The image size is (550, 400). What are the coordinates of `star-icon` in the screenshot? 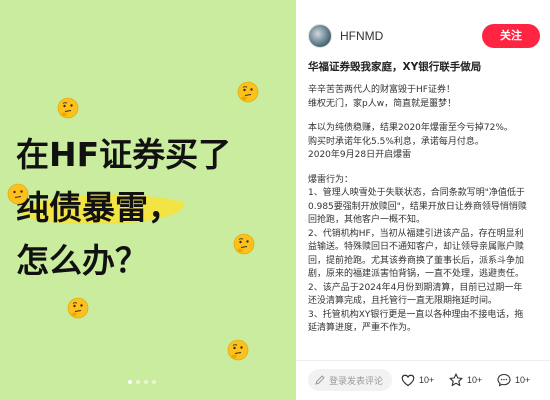 It's located at (456, 380).